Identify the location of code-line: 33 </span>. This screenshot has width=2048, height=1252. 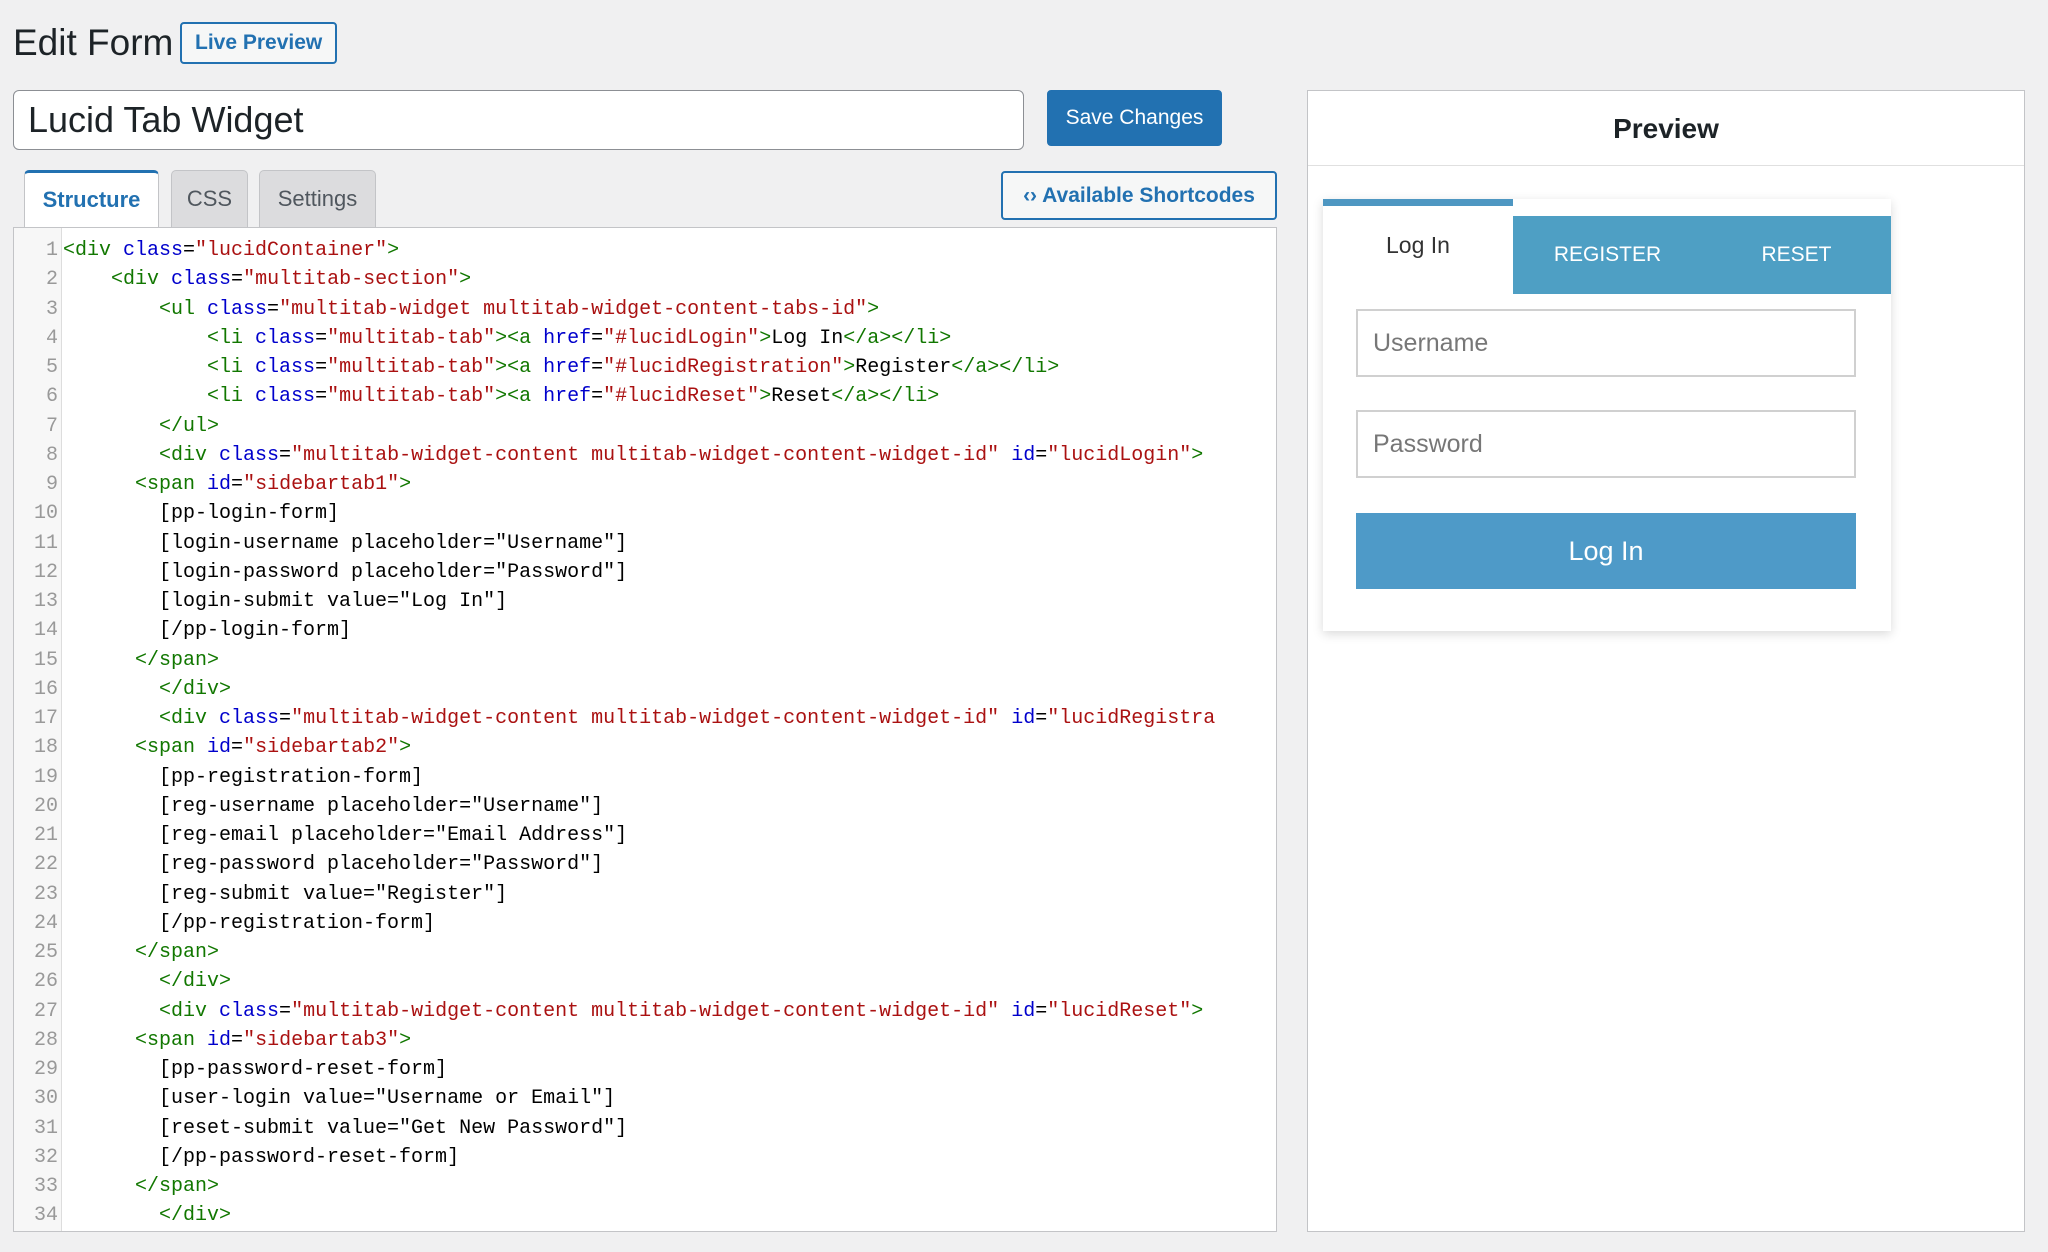
(645, 1186).